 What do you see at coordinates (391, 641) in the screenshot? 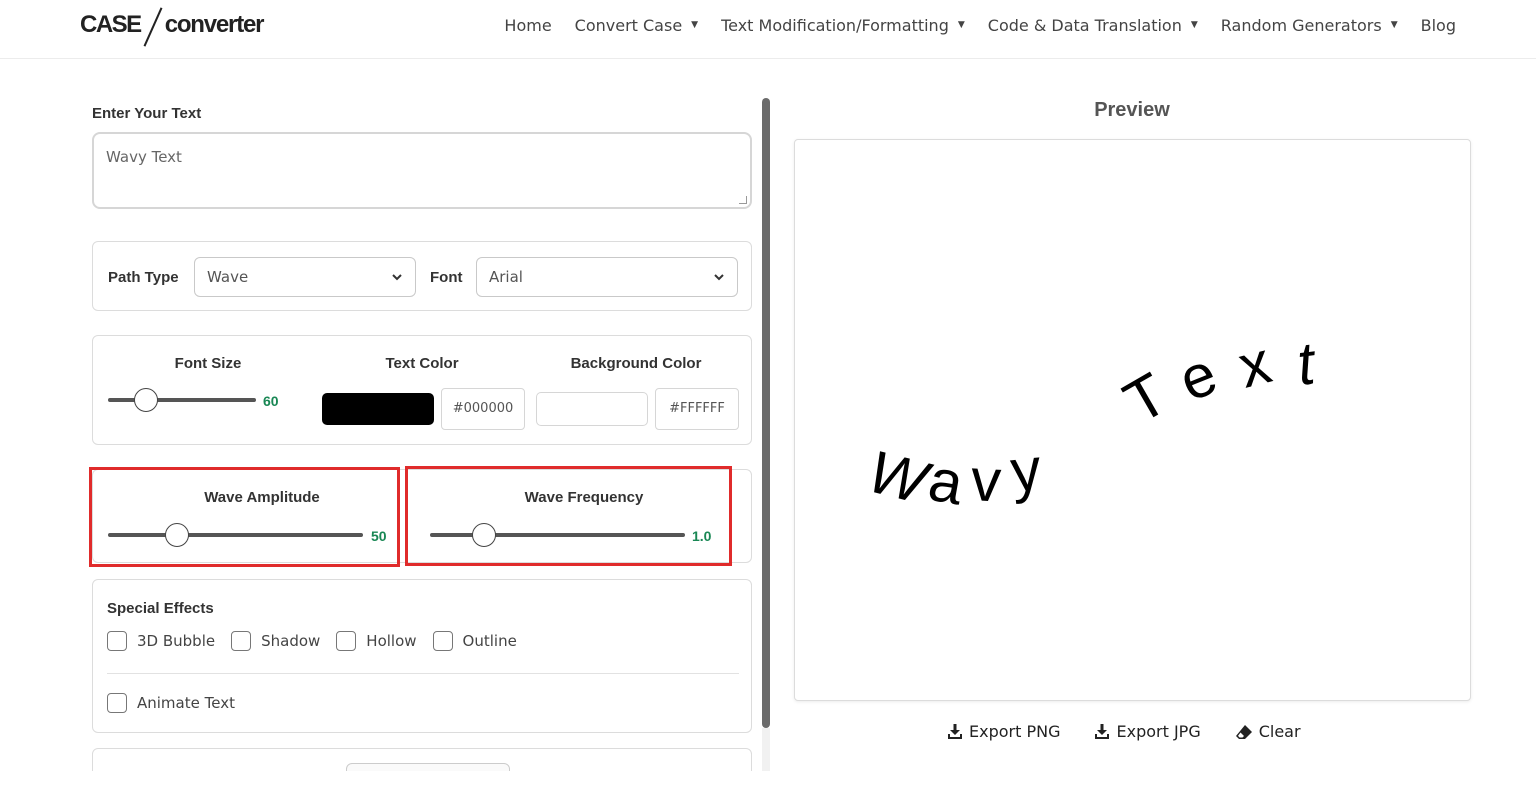
I see `effect-label: Hollow` at bounding box center [391, 641].